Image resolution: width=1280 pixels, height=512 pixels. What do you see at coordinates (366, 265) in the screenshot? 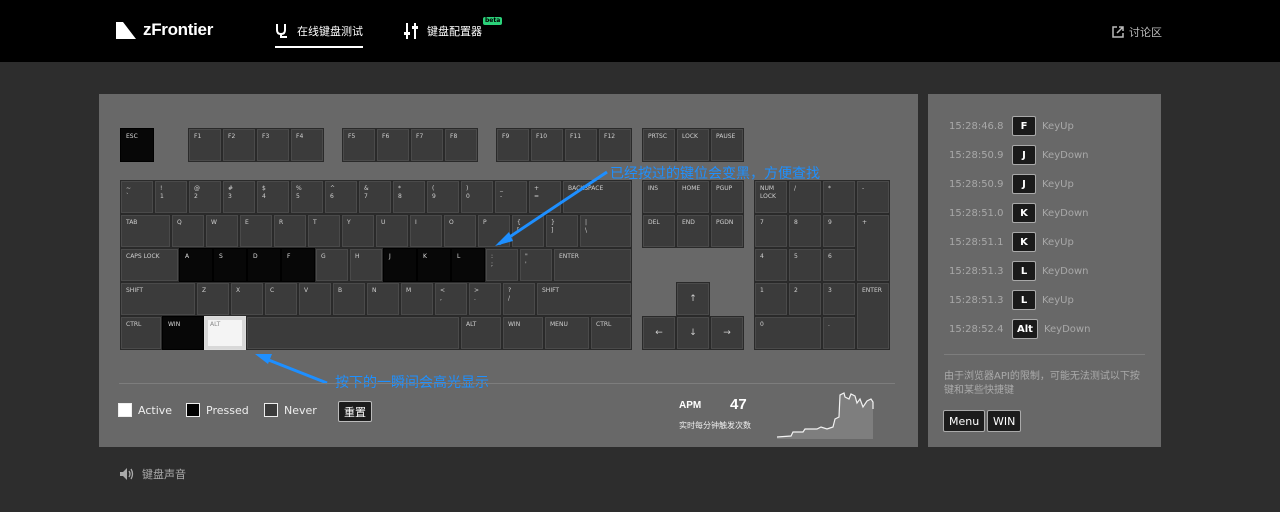
I see `key-h: H` at bounding box center [366, 265].